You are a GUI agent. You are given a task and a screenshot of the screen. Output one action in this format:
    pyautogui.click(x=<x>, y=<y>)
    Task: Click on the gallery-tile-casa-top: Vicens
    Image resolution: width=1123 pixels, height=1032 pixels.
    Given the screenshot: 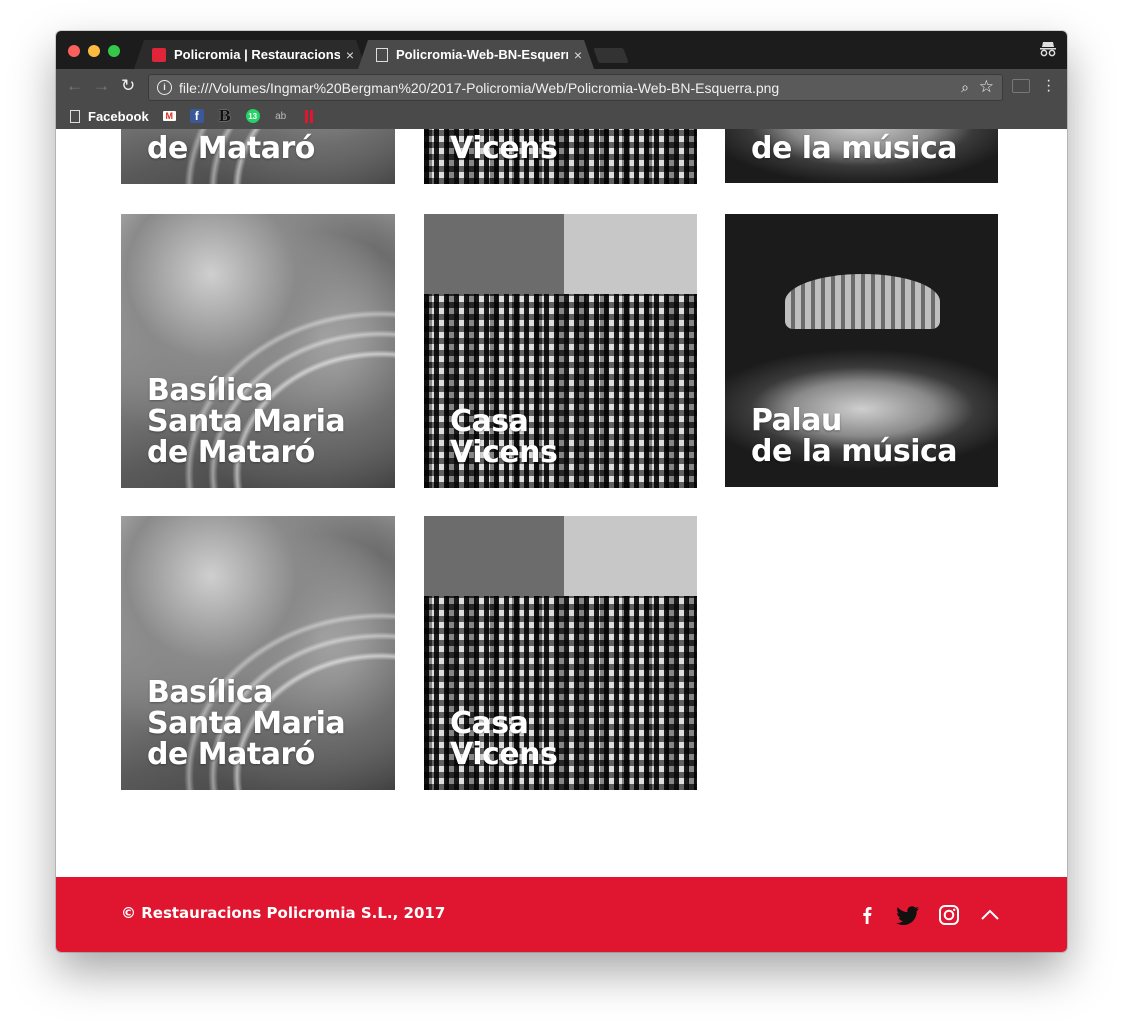 What is the action you would take?
    pyautogui.click(x=560, y=156)
    